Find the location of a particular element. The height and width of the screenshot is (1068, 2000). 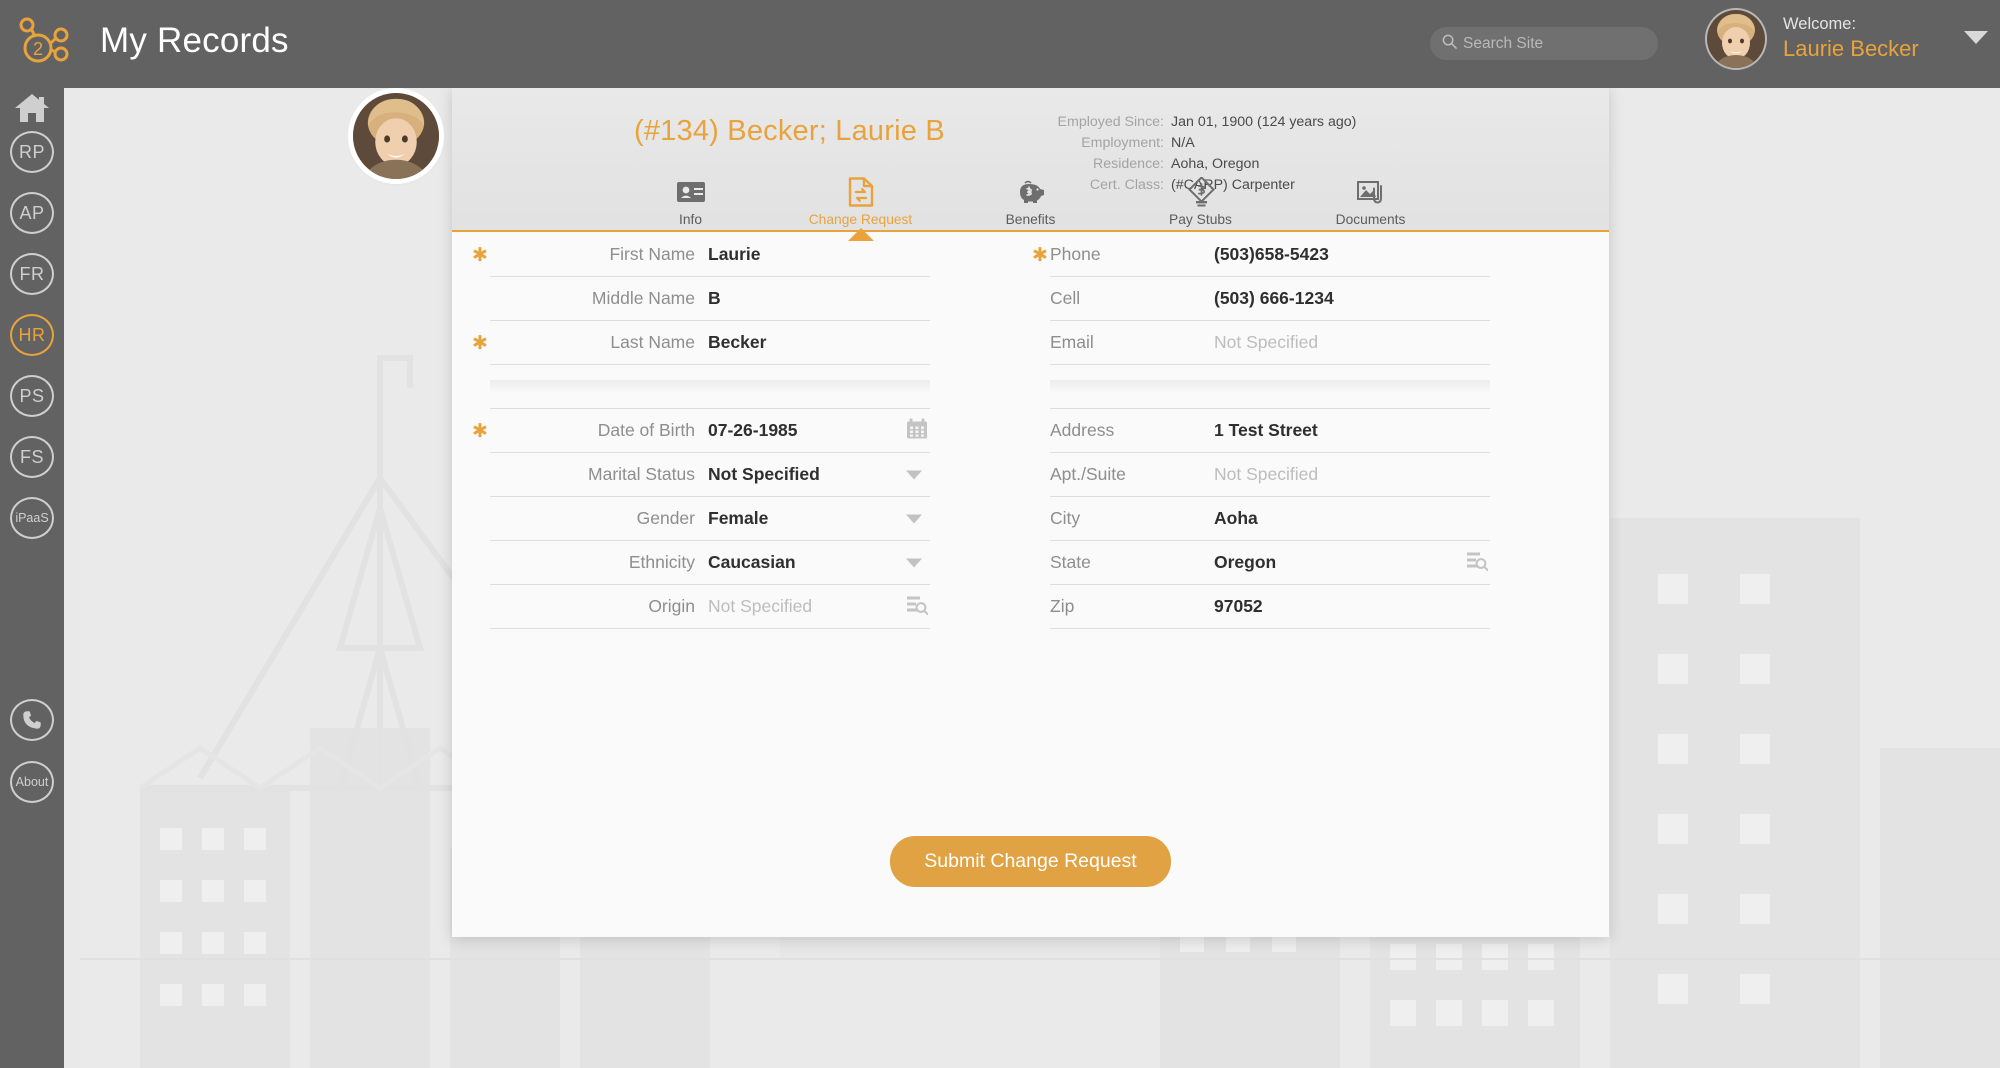

search-box is located at coordinates (1544, 43).